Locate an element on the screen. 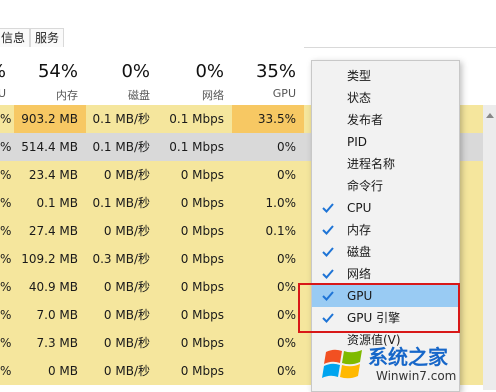  column-header-2: 0% 磁盘 is located at coordinates (122, 76).